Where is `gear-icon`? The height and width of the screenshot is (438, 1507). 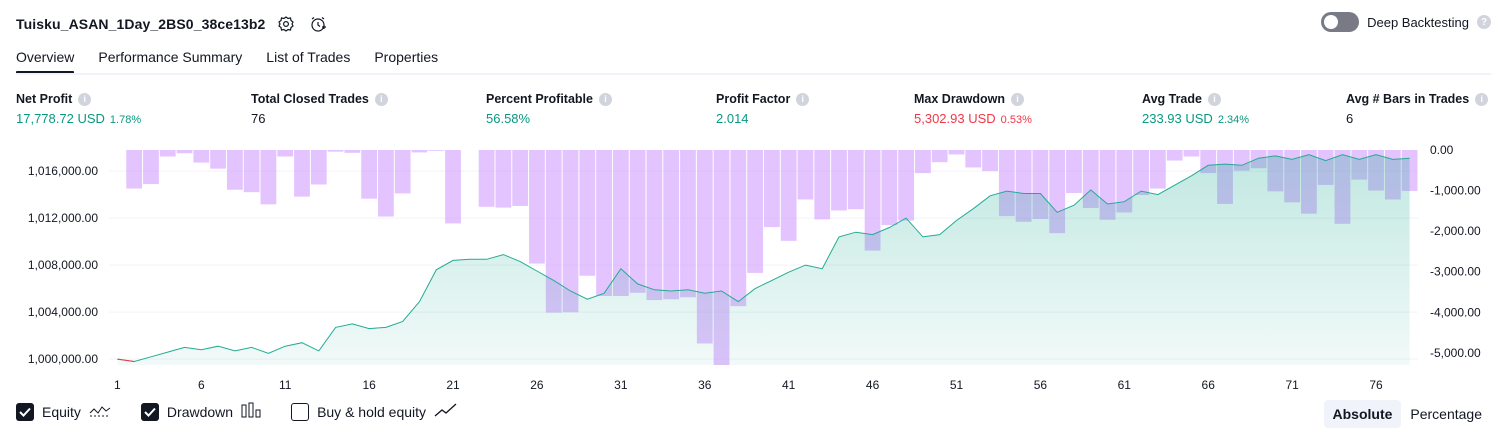 gear-icon is located at coordinates (286, 24).